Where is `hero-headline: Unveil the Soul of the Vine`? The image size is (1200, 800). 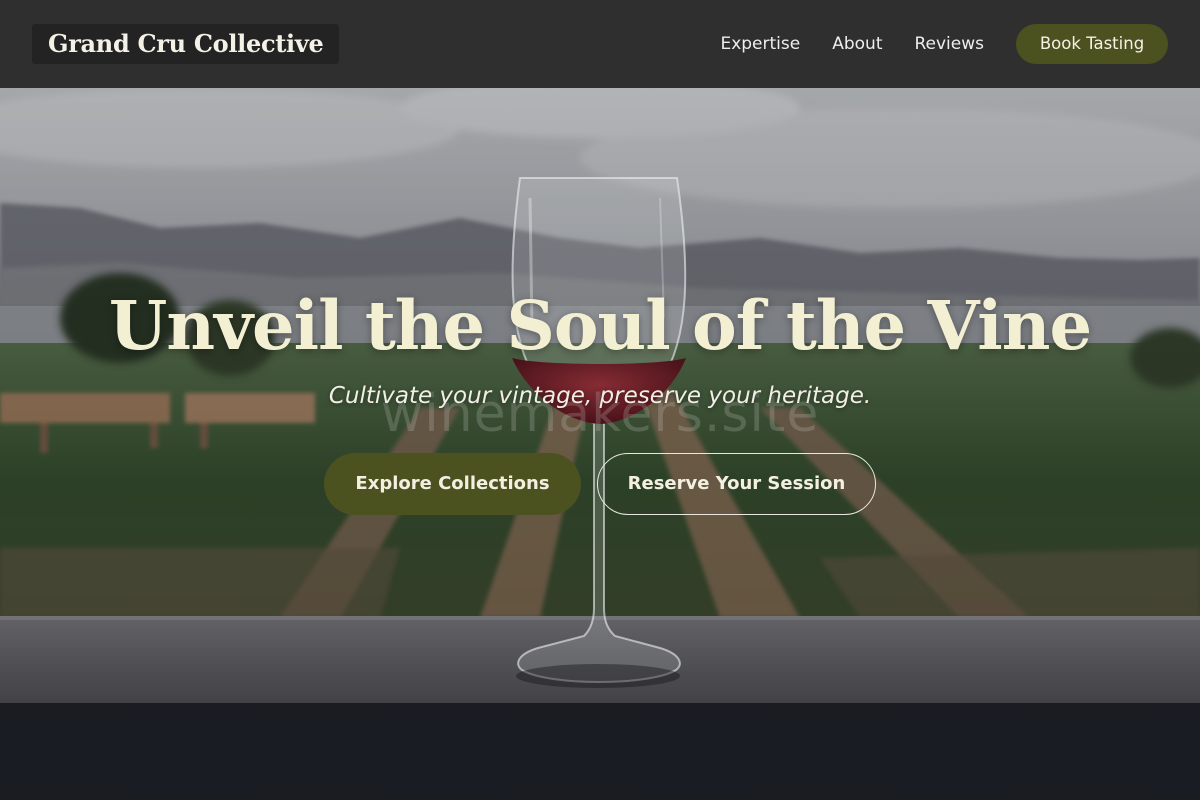 hero-headline: Unveil the Soul of the Vine is located at coordinates (600, 325).